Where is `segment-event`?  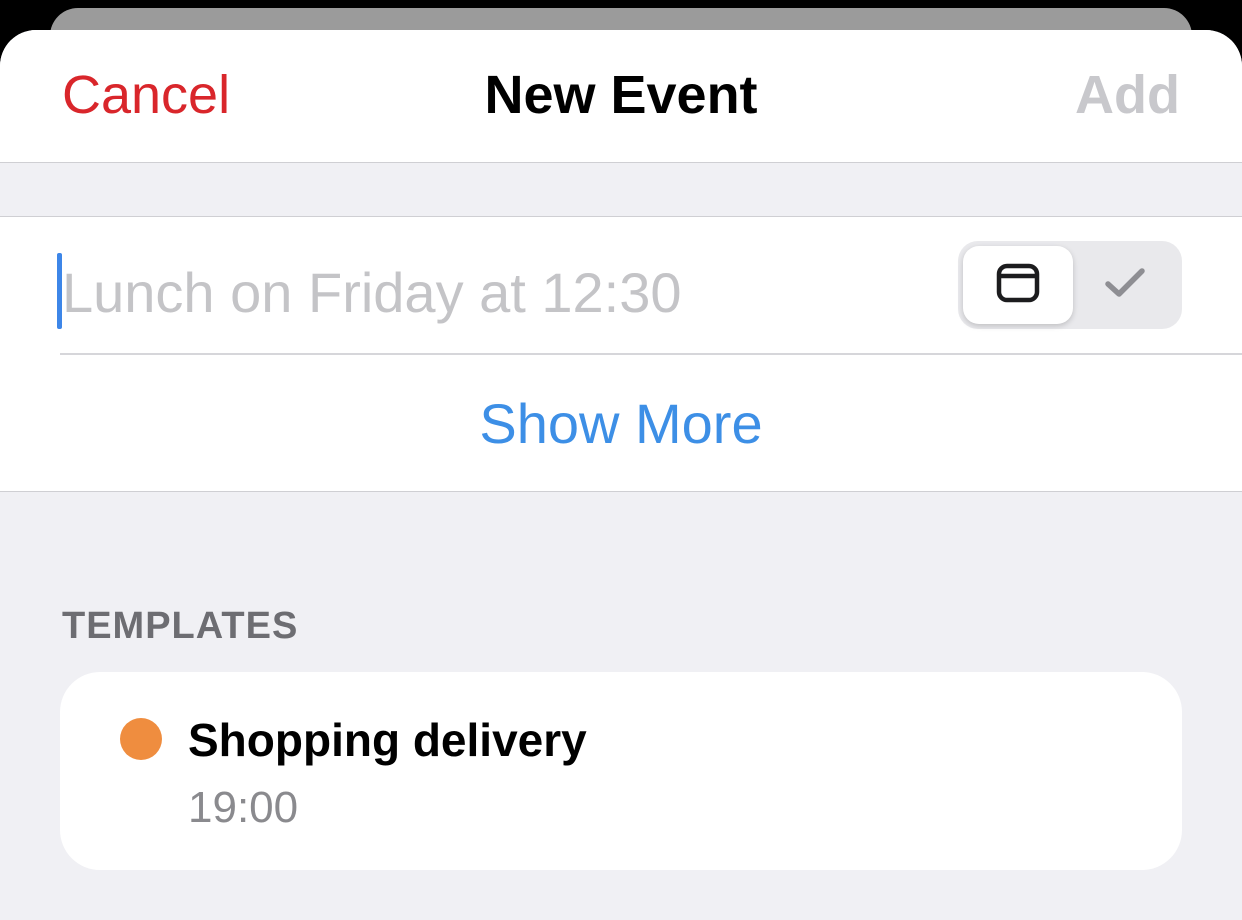 segment-event is located at coordinates (1018, 285).